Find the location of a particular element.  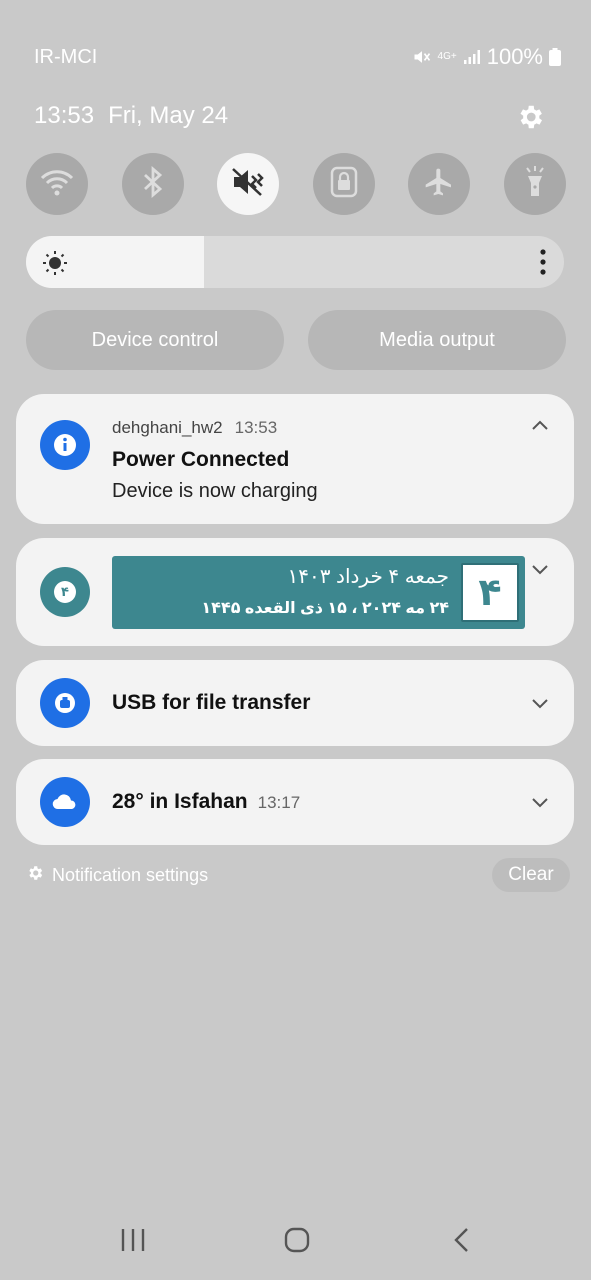

notification-title: Power Connected is located at coordinates (201, 459).